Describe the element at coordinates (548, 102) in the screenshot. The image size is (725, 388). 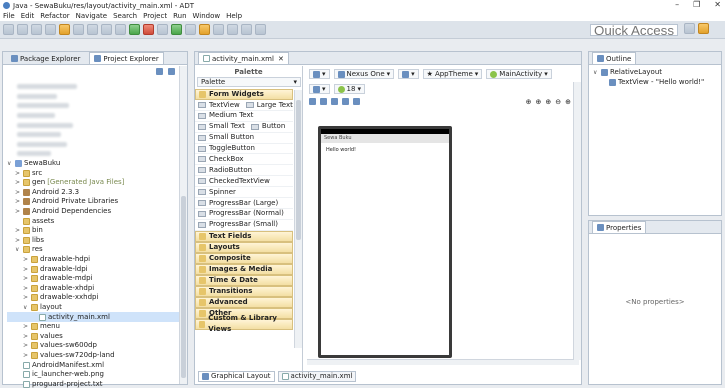
I see `zoom-in-icon: ⊕` at that location.